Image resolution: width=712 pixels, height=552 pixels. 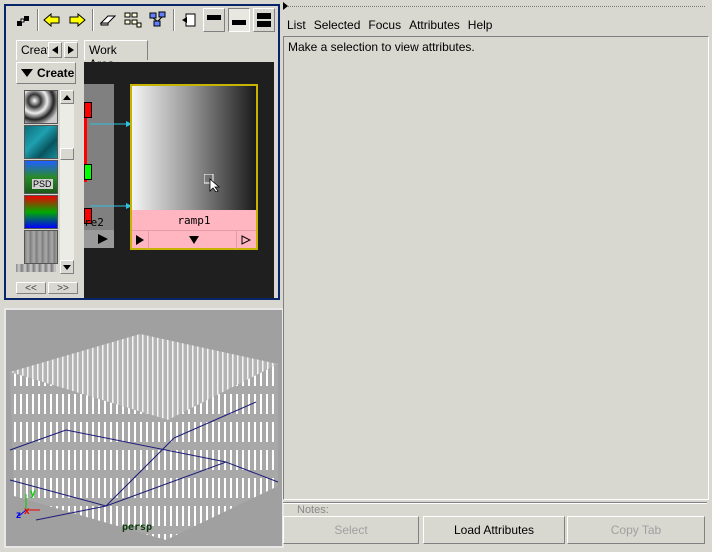 What do you see at coordinates (384, 25) in the screenshot?
I see `menu-focus: Focus` at bounding box center [384, 25].